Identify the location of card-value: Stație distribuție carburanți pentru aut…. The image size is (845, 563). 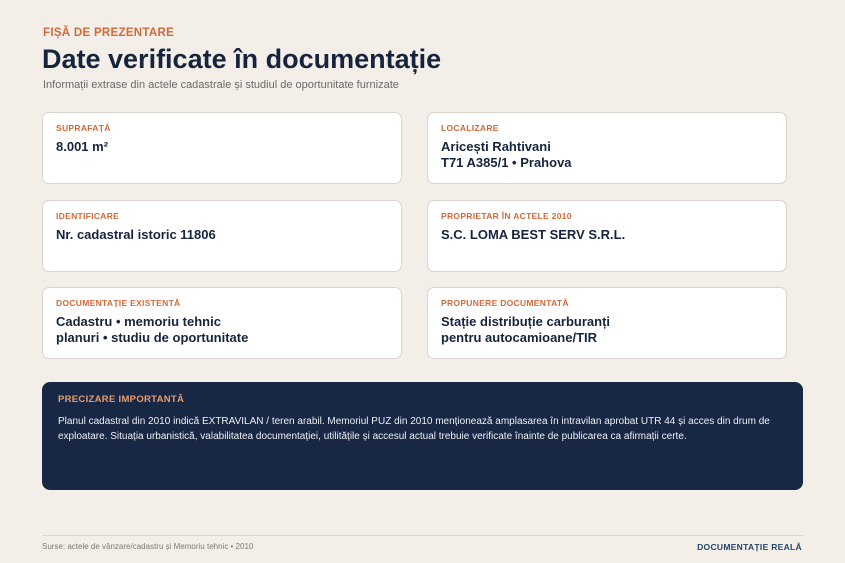
(607, 330).